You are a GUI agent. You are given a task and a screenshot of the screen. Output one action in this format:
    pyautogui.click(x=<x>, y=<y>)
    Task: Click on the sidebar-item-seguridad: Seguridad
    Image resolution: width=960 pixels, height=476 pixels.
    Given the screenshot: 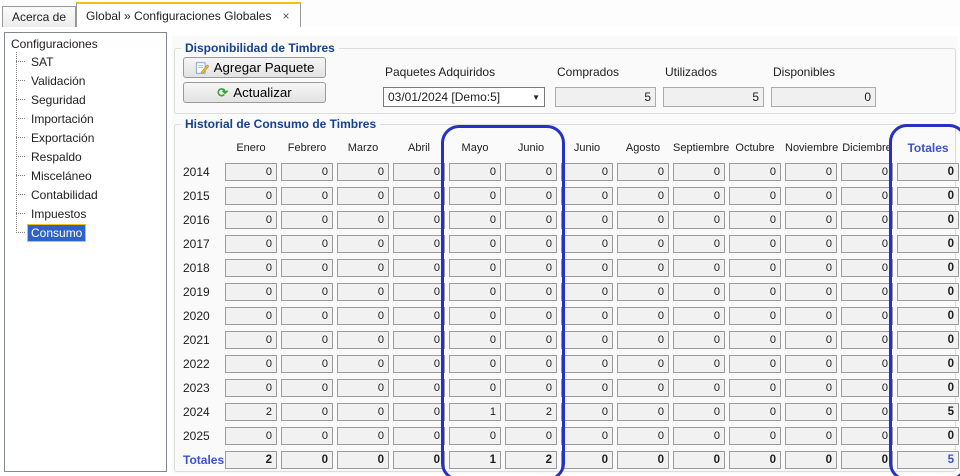 What is the action you would take?
    pyautogui.click(x=90, y=99)
    